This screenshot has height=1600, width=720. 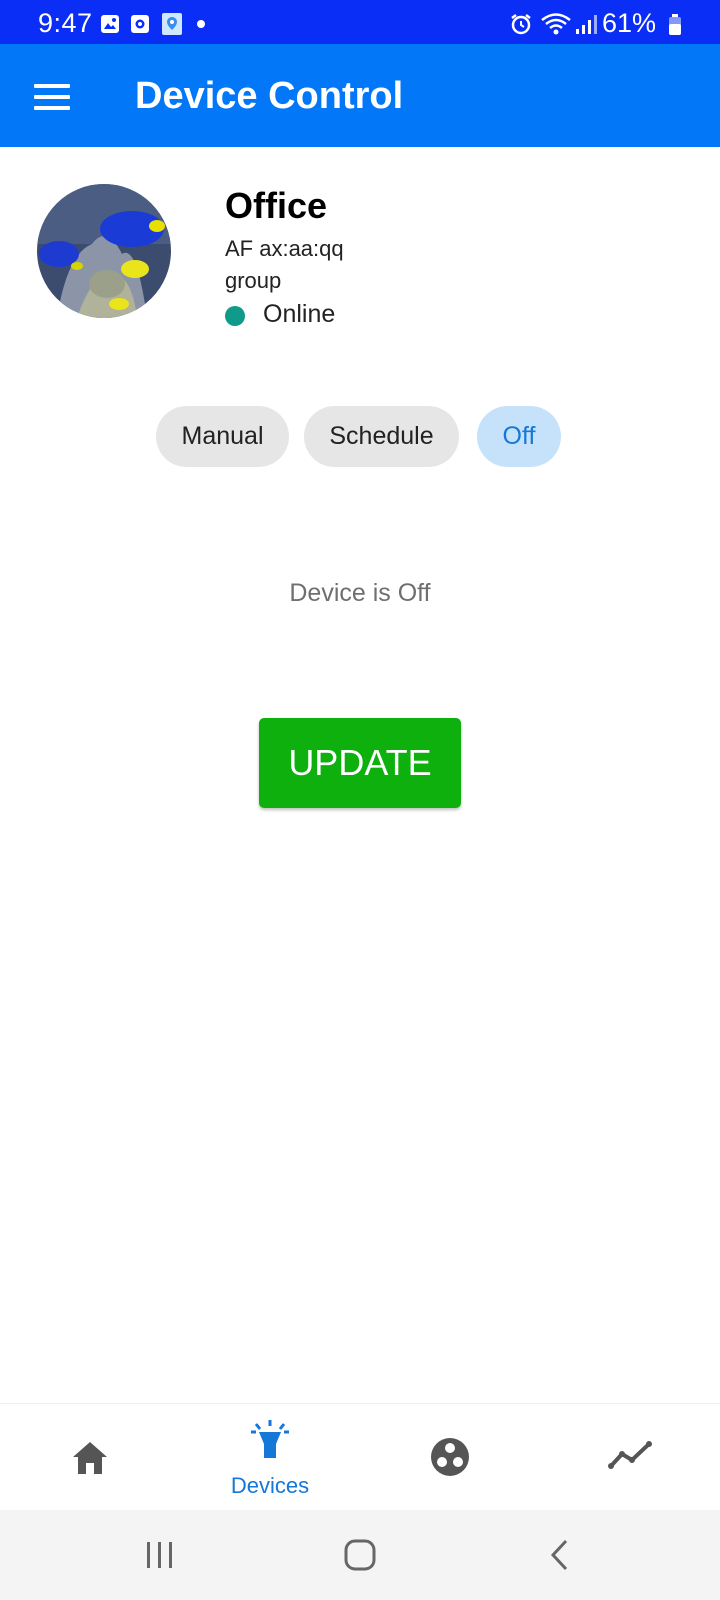 What do you see at coordinates (201, 24) in the screenshot?
I see `dot-icon` at bounding box center [201, 24].